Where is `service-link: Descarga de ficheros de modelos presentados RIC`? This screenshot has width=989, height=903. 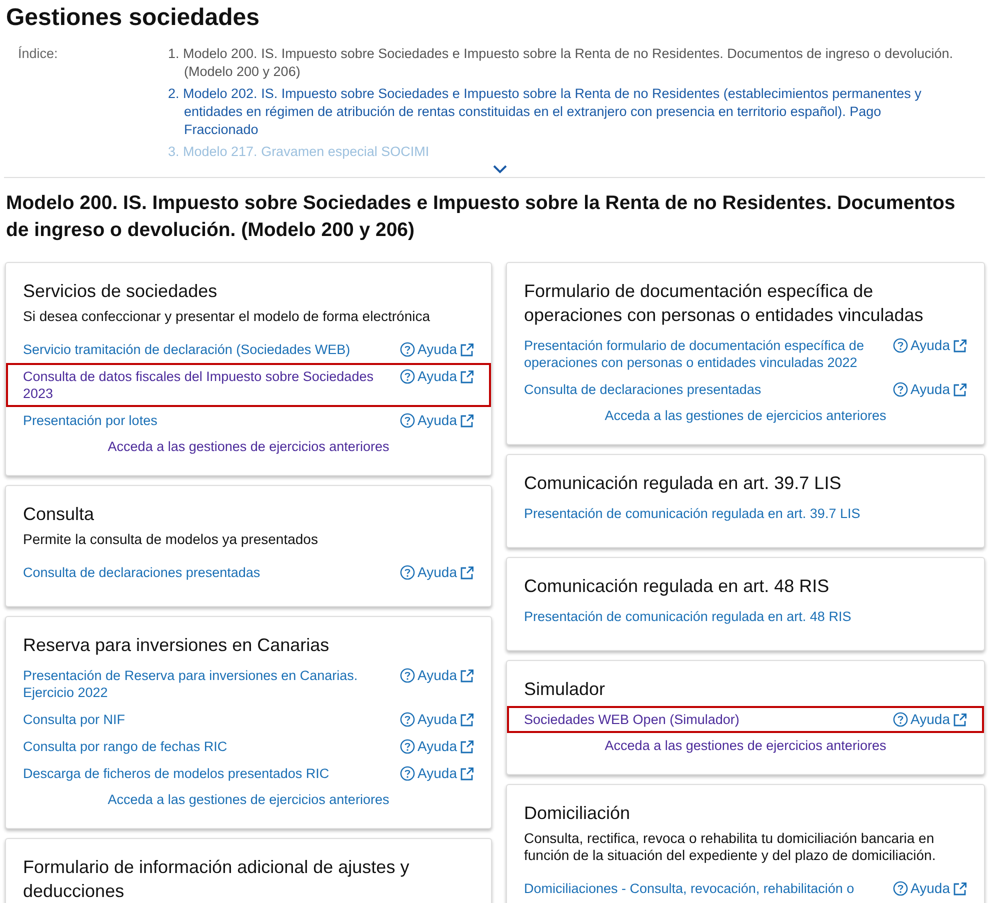 service-link: Descarga de ficheros de modelos presentados RIC is located at coordinates (176, 773).